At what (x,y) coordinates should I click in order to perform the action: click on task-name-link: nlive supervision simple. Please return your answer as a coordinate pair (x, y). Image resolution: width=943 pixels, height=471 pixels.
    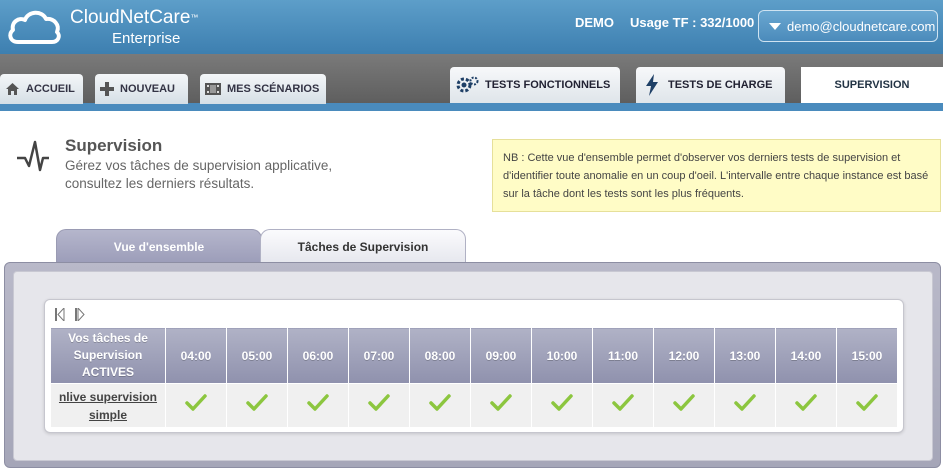
    Looking at the image, I should click on (108, 405).